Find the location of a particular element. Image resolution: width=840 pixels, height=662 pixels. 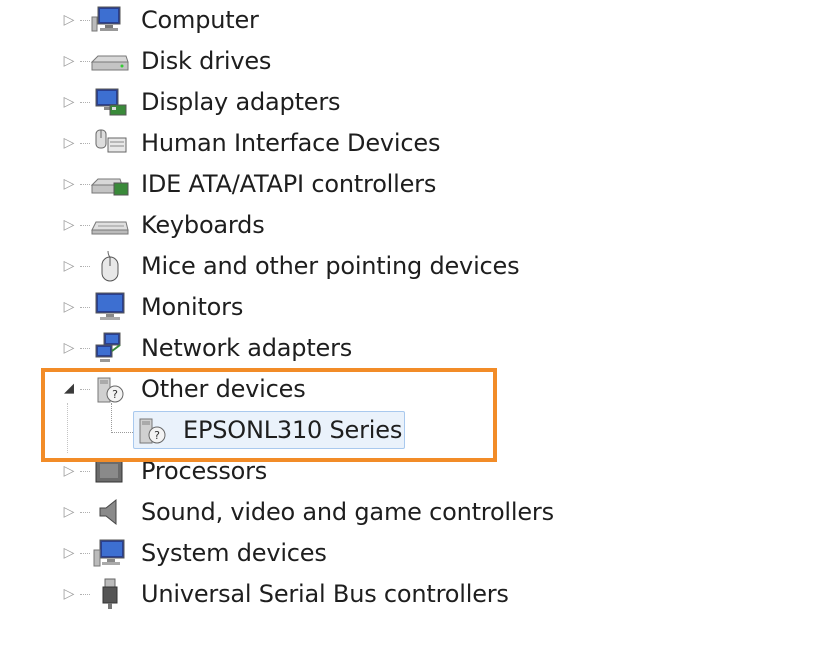

tree-item-keyboards: ▷ Keyboards is located at coordinates (420, 225).